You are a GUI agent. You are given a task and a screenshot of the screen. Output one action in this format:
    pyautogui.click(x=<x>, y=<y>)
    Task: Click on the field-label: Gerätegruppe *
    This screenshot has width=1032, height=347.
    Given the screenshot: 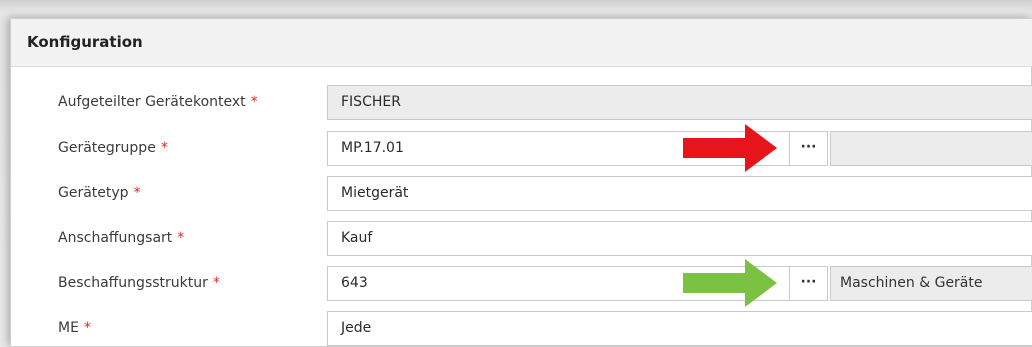 What is the action you would take?
    pyautogui.click(x=113, y=148)
    